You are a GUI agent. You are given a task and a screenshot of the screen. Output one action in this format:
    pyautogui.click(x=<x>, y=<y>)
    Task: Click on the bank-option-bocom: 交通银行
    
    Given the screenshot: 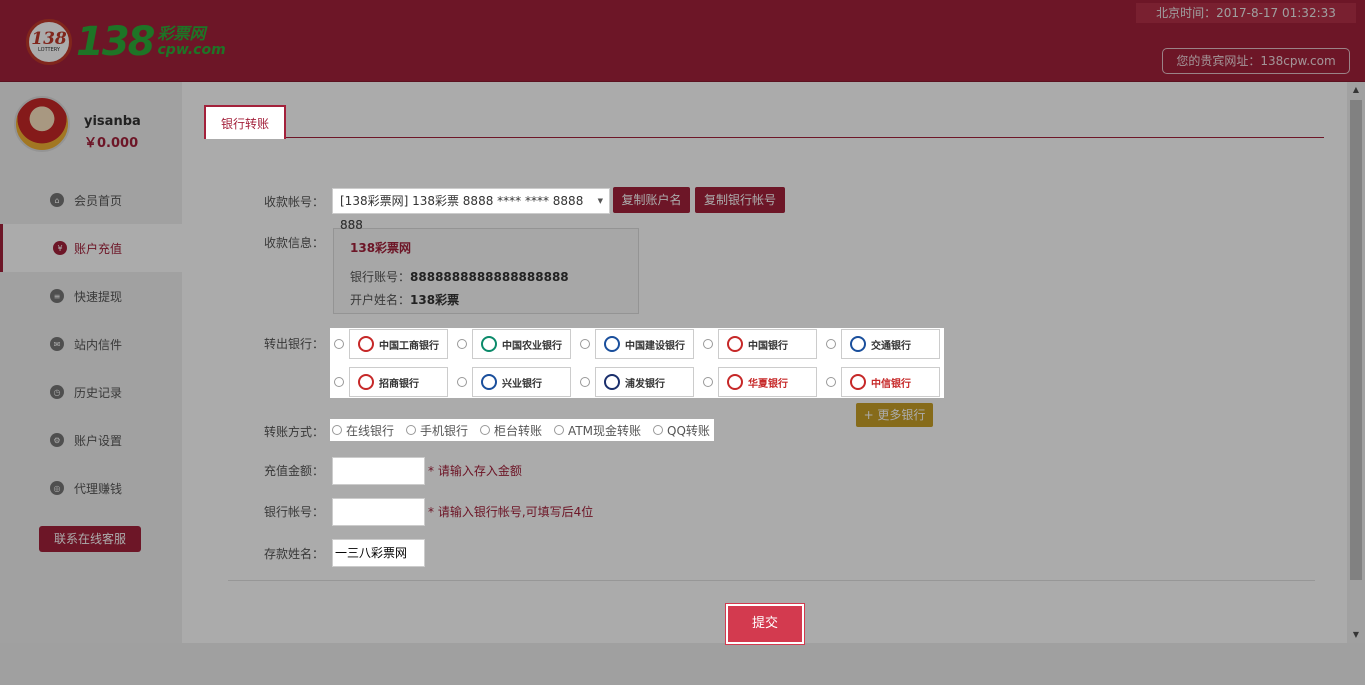 What is the action you would take?
    pyautogui.click(x=883, y=344)
    